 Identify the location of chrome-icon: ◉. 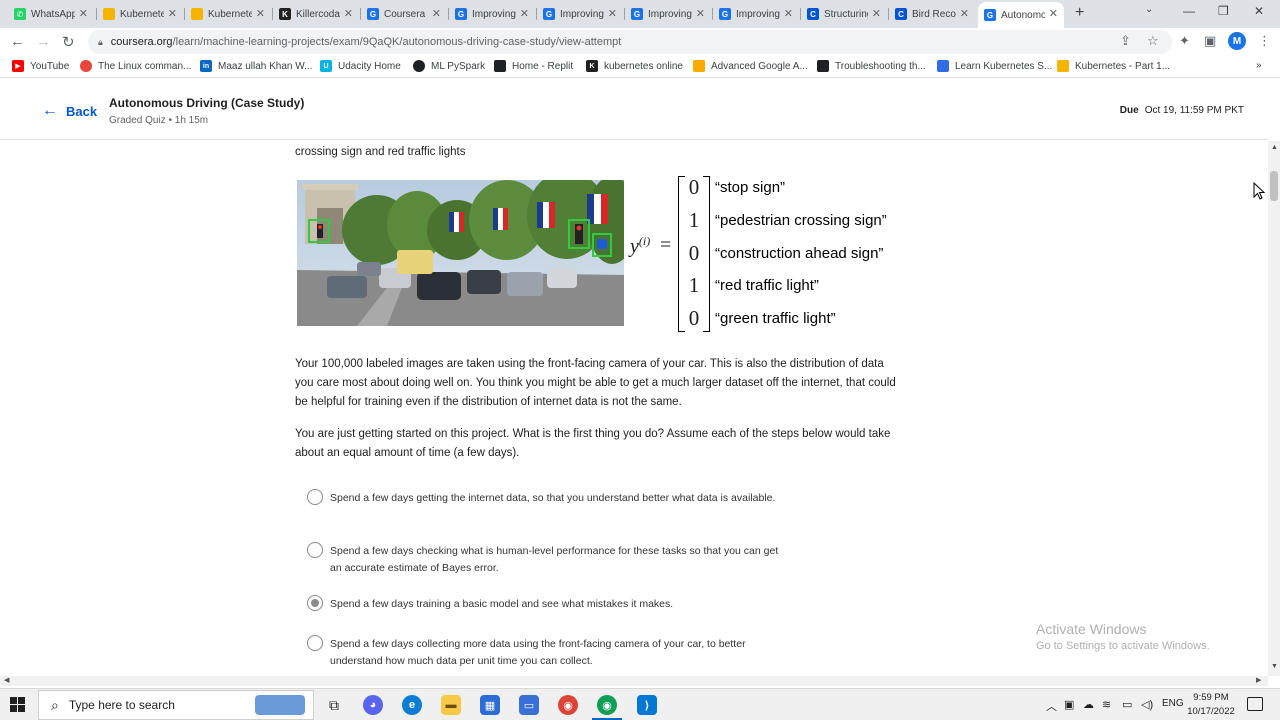
(568, 705).